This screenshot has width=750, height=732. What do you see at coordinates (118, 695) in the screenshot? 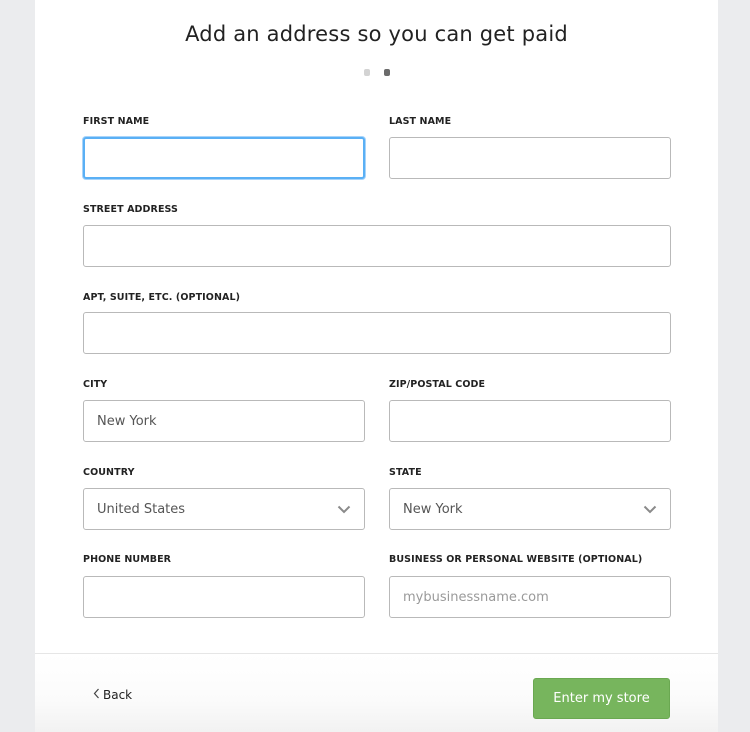
I see `back-label: Back` at bounding box center [118, 695].